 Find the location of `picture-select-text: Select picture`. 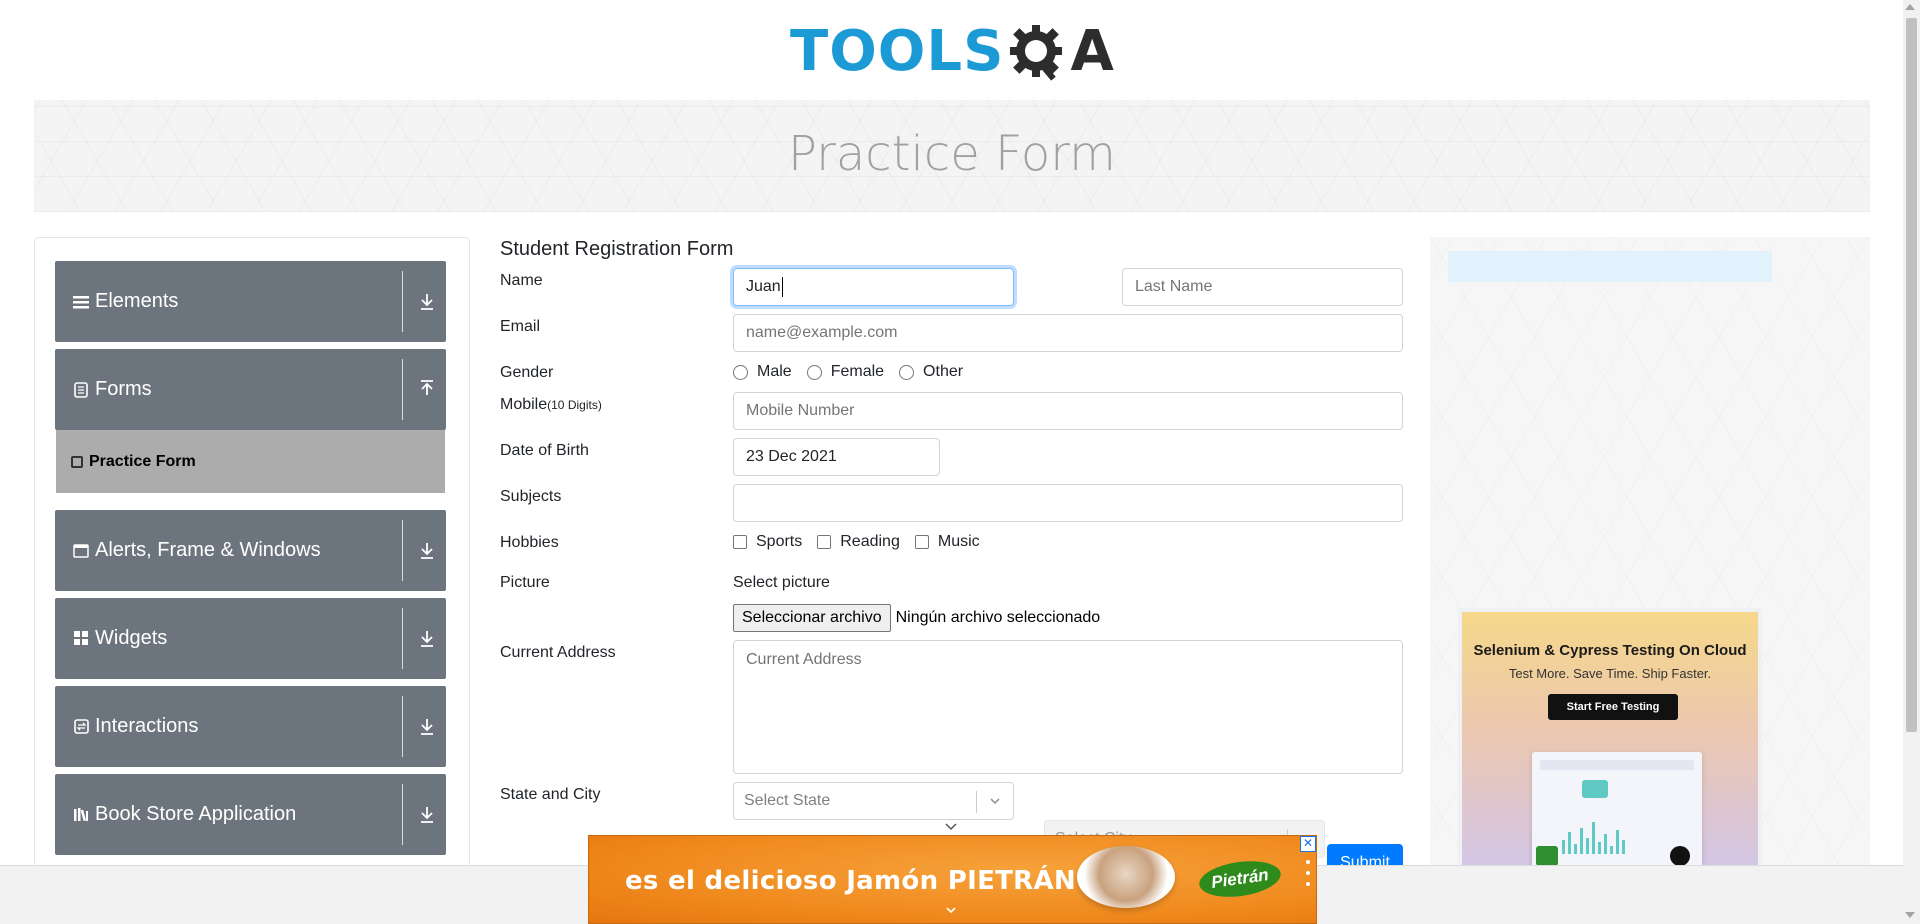

picture-select-text: Select picture is located at coordinates (781, 582).